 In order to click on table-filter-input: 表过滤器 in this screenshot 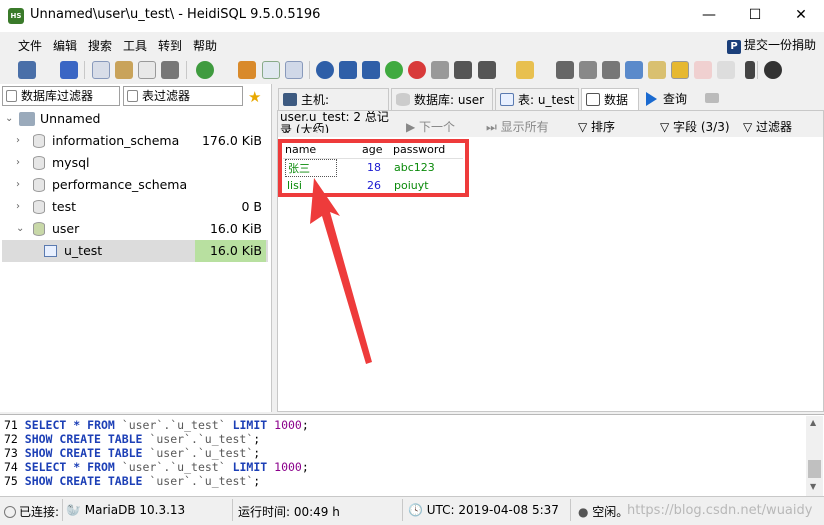, I will do `click(183, 96)`.